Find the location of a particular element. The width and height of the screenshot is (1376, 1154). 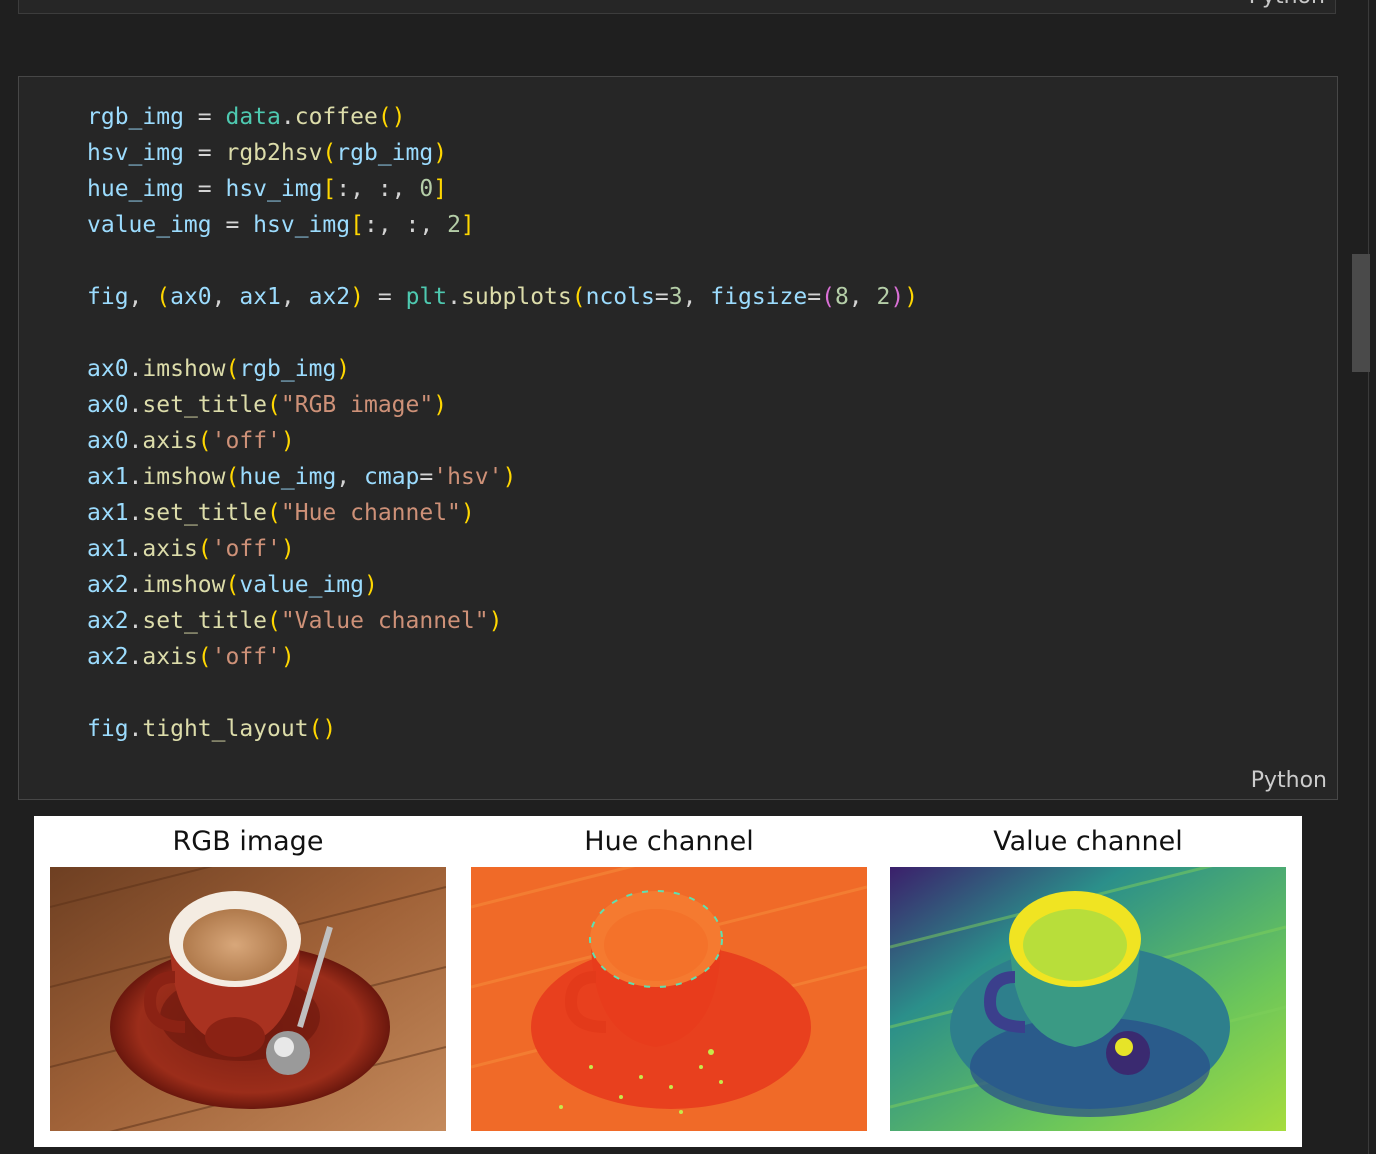

code-token: plt is located at coordinates (426, 297).